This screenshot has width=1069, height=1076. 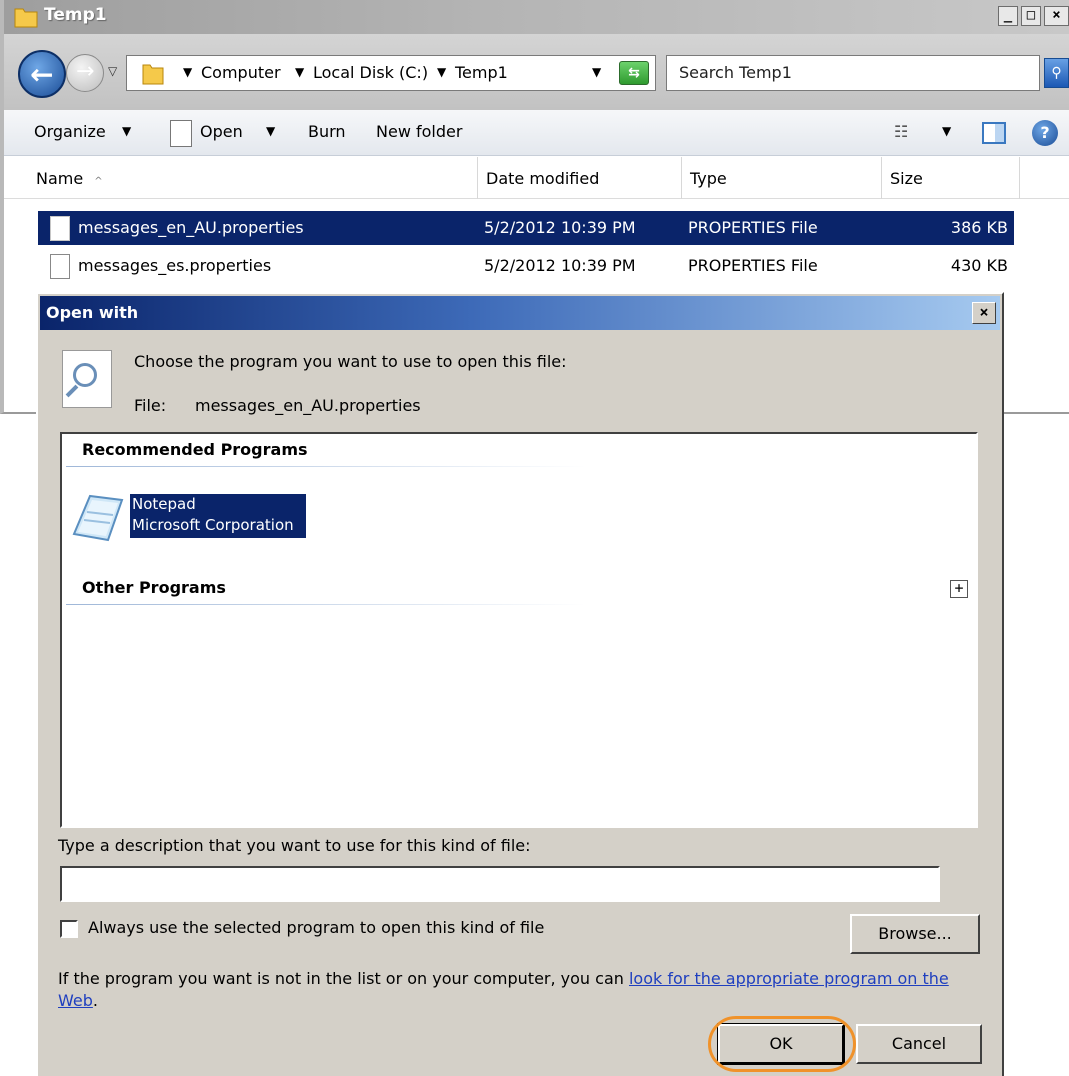 What do you see at coordinates (112, 71) in the screenshot?
I see `history-dropdown-icon: ▽` at bounding box center [112, 71].